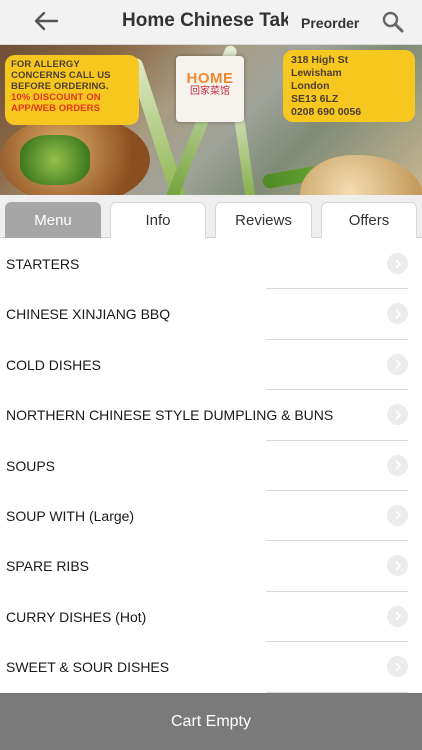 This screenshot has height=750, width=422. What do you see at coordinates (211, 216) in the screenshot?
I see `tab-bar: Menu Info Reviews Offers` at bounding box center [211, 216].